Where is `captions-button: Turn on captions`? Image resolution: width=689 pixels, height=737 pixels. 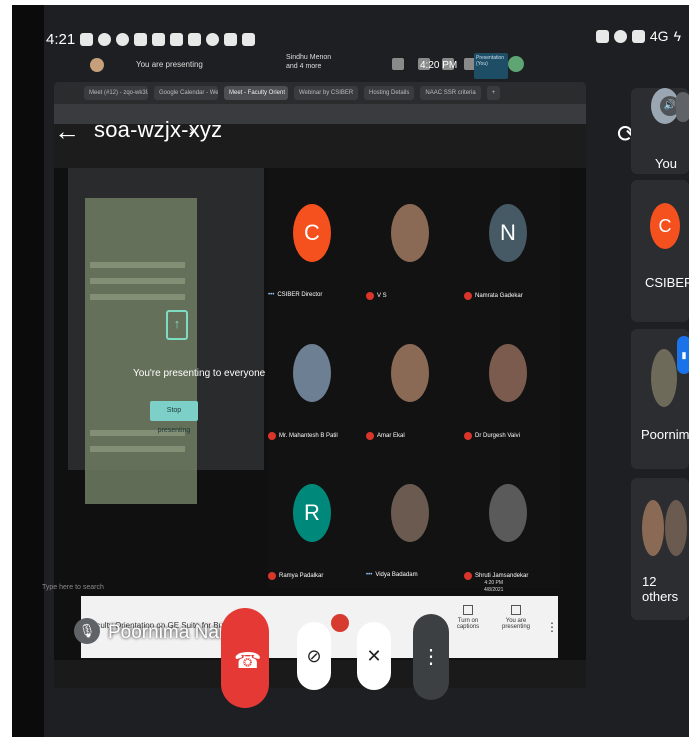
captions-button: Turn on captions is located at coordinates (468, 617).